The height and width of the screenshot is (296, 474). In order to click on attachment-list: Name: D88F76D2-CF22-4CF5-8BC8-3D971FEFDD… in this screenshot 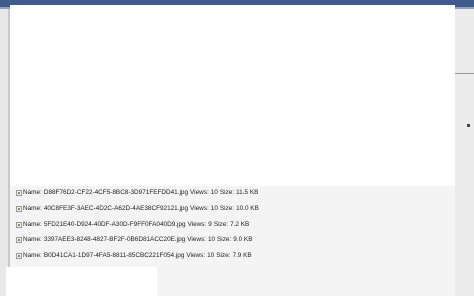, I will do `click(137, 225)`.